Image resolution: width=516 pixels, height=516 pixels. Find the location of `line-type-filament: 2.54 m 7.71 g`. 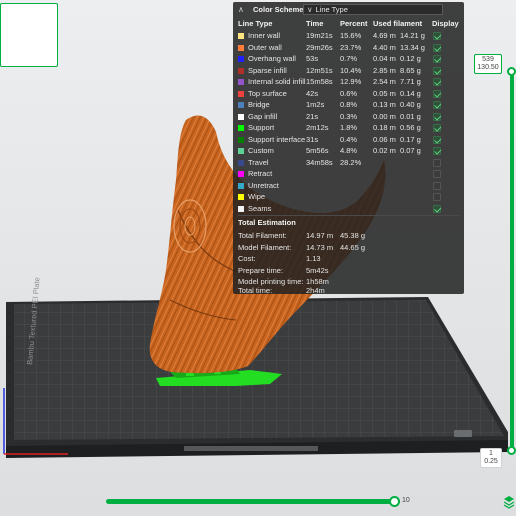

line-type-filament: 2.54 m 7.71 g is located at coordinates (397, 82).